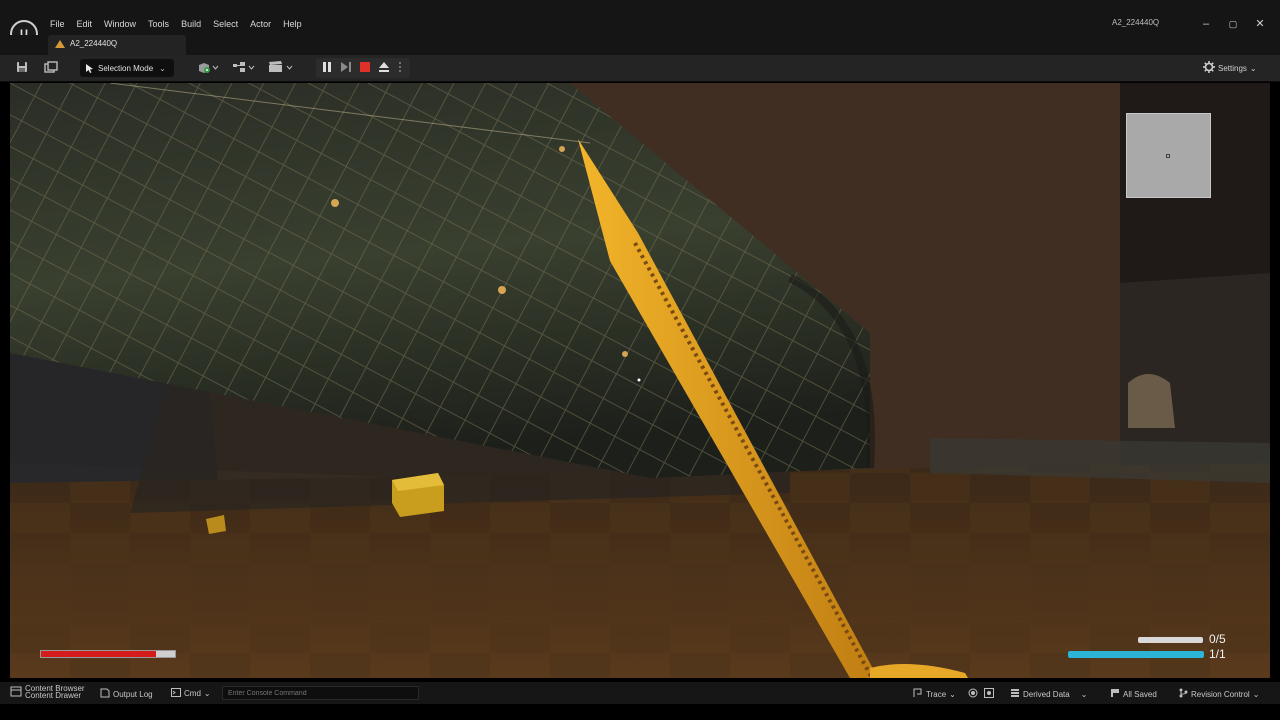 This screenshot has width=1280, height=720. I want to click on terminal-icon, so click(176, 693).